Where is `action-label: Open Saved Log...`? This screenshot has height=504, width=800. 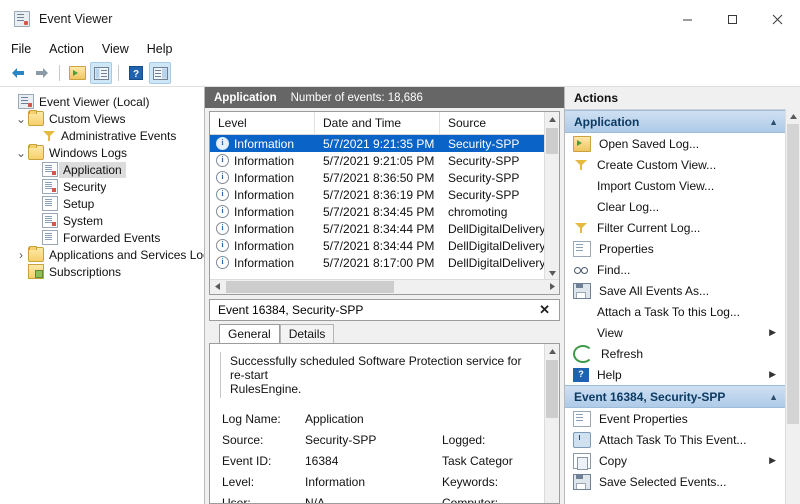 action-label: Open Saved Log... is located at coordinates (649, 143).